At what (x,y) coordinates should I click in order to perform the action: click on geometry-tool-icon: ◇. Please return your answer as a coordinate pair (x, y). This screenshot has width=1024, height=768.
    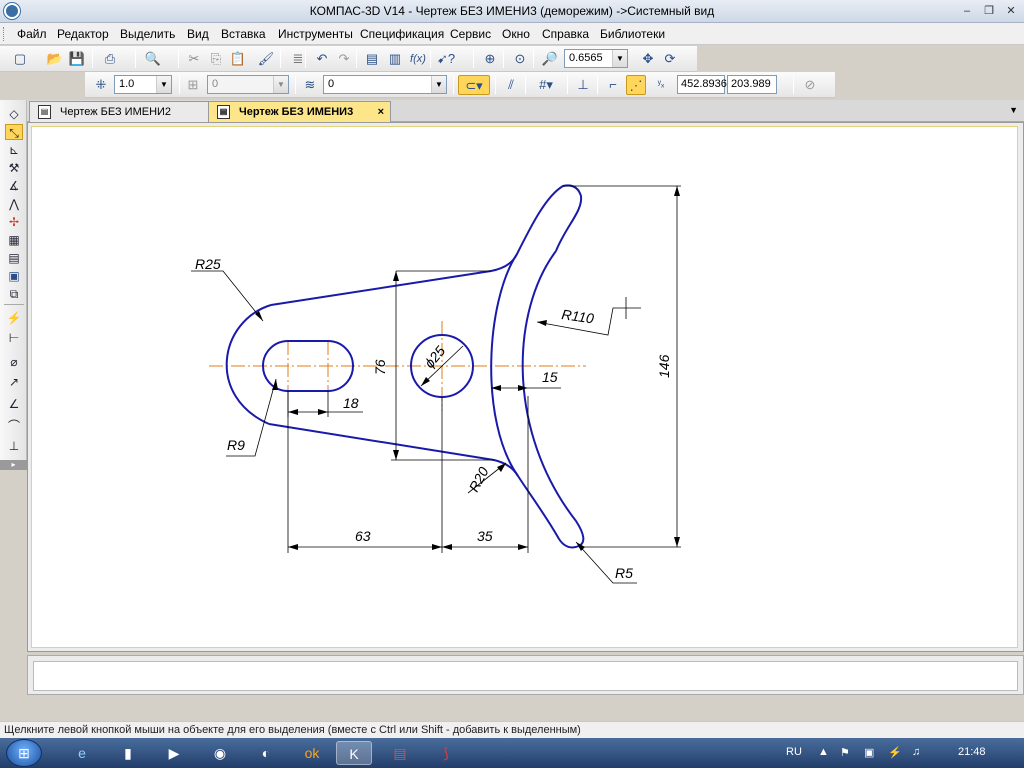
    Looking at the image, I should click on (14, 114).